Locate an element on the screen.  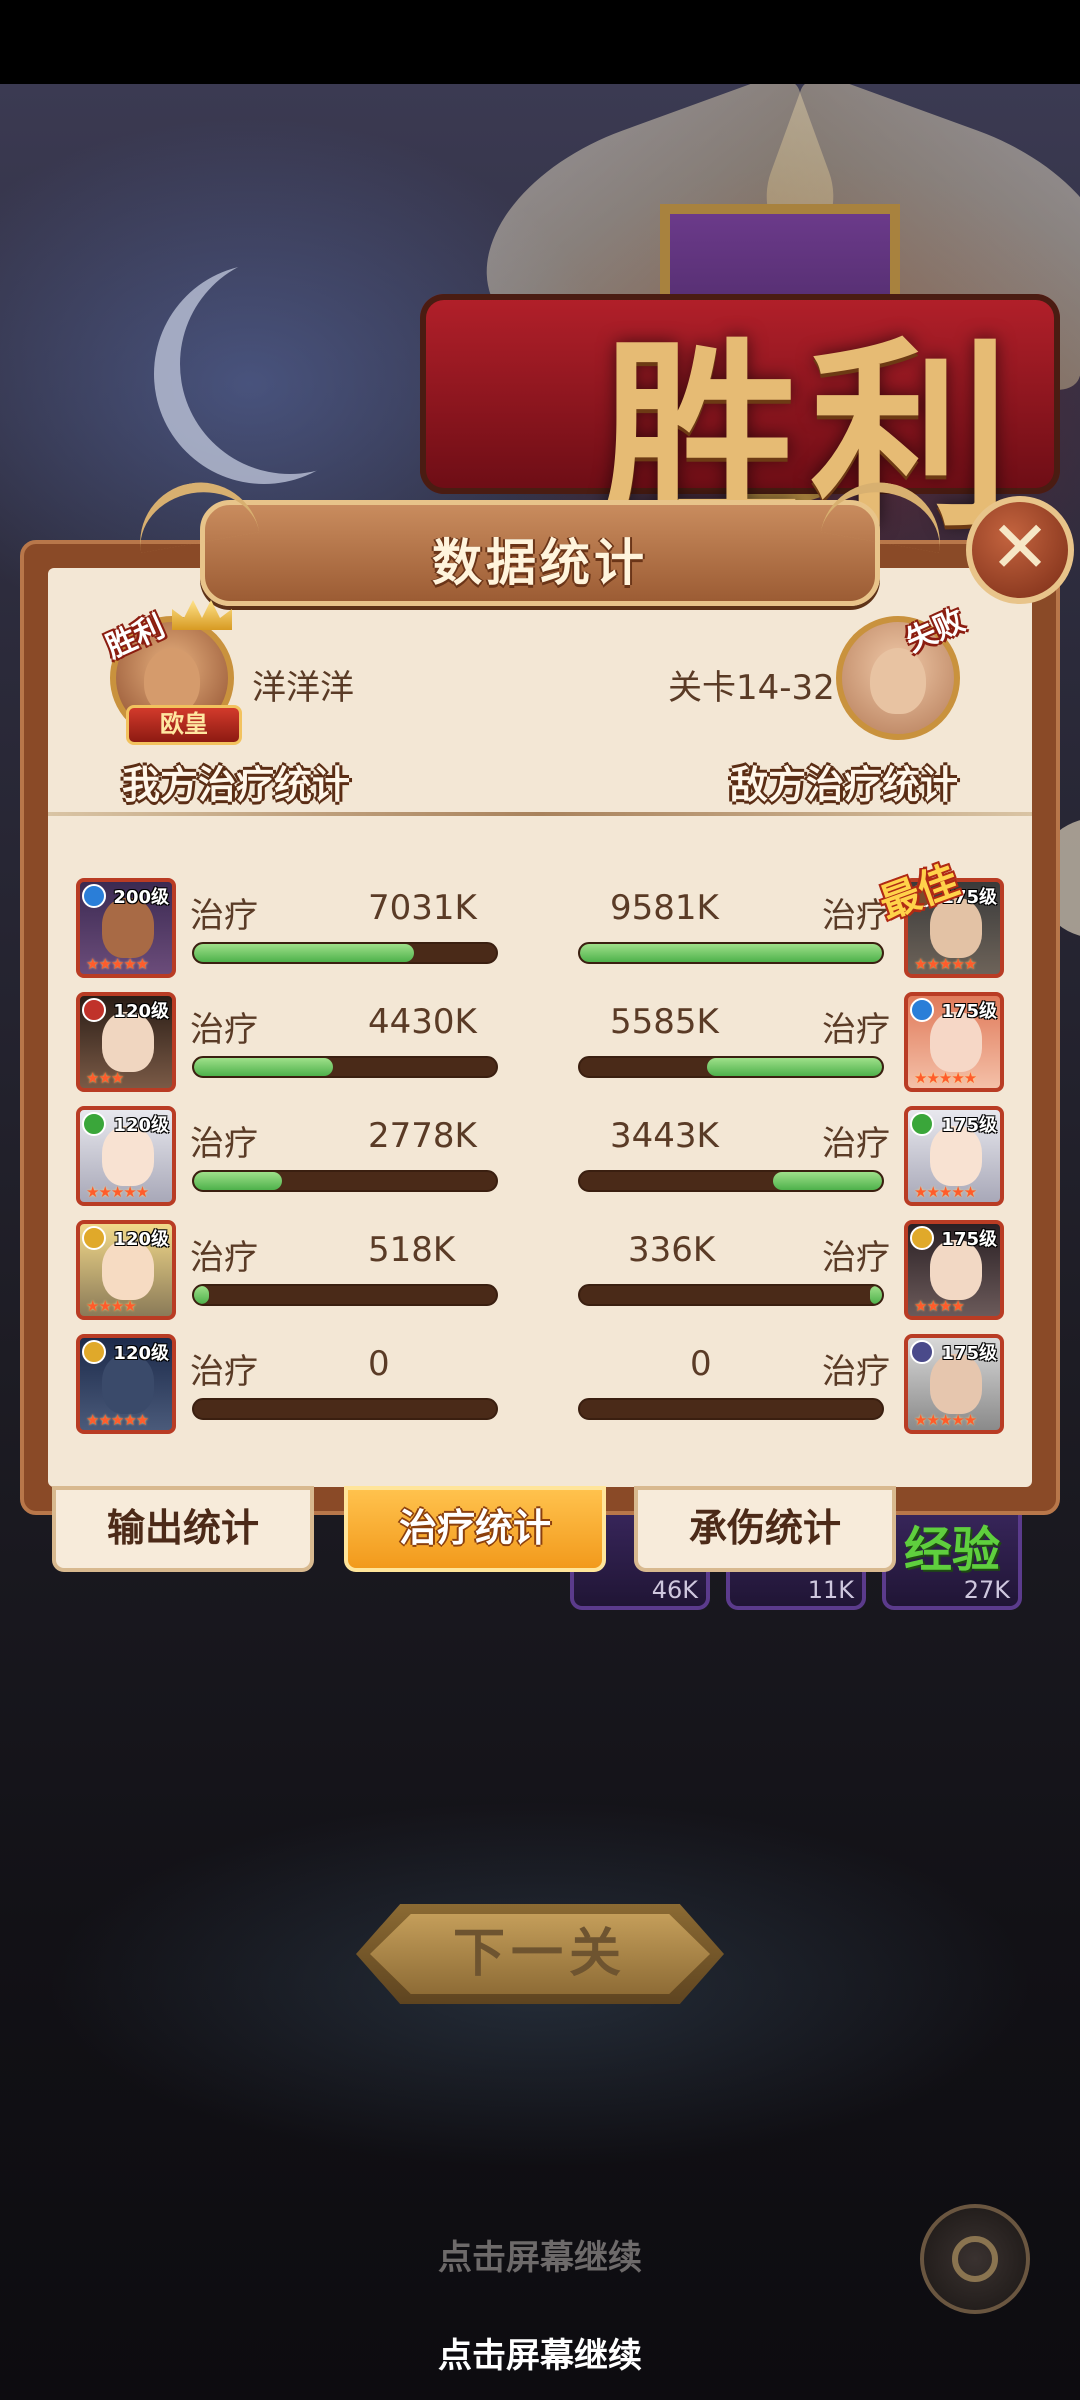
ally-section-label: 我方治疗统计 is located at coordinates (236, 785).